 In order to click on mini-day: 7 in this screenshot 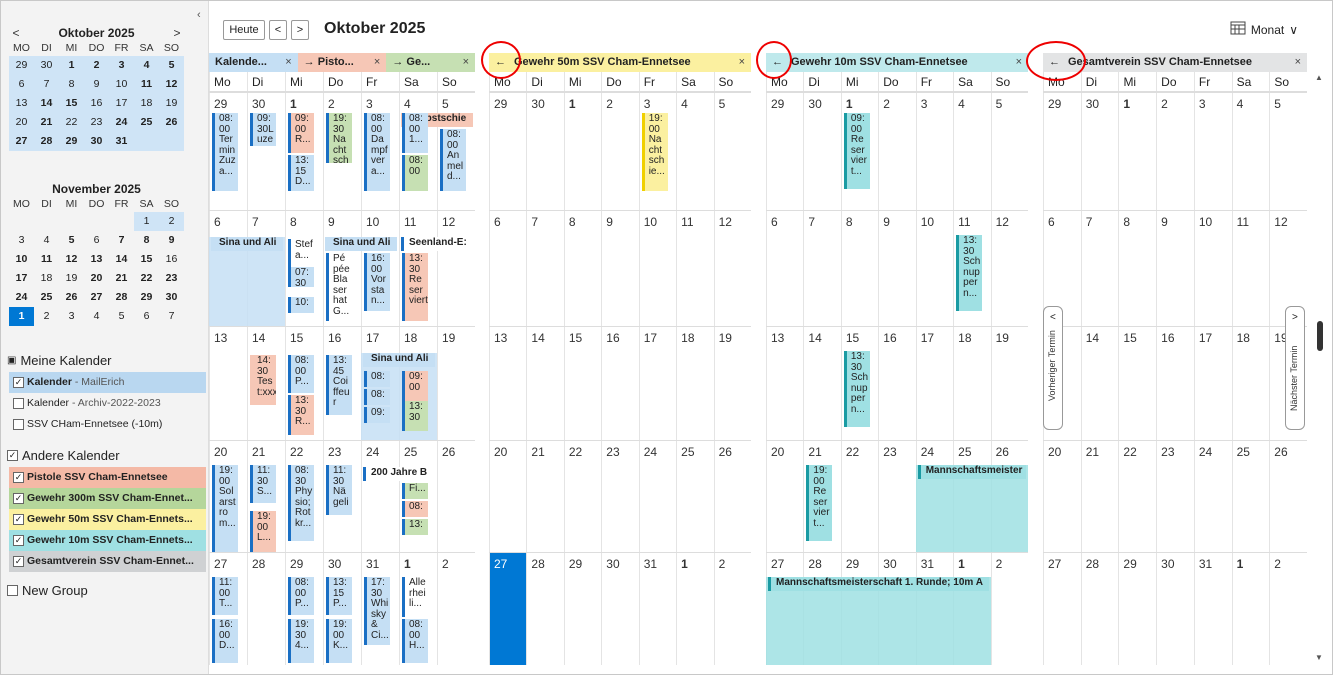, I will do `click(171, 316)`.